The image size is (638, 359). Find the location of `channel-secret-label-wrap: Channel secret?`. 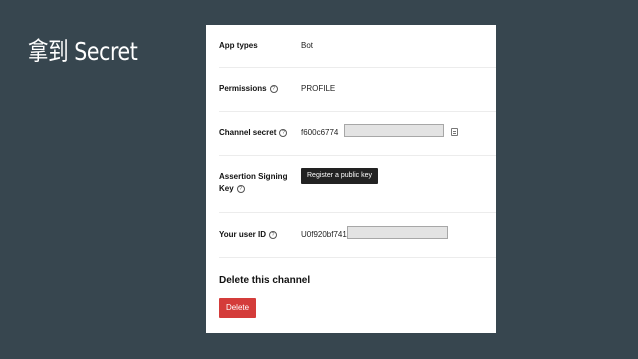

channel-secret-label-wrap: Channel secret? is located at coordinates (253, 133).